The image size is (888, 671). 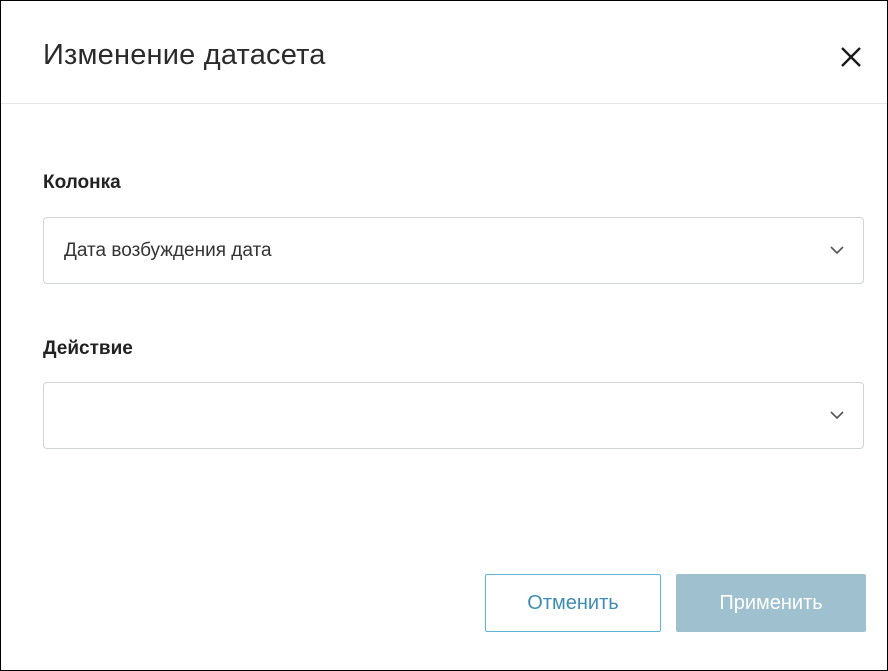 I want to click on close-button, so click(x=851, y=57).